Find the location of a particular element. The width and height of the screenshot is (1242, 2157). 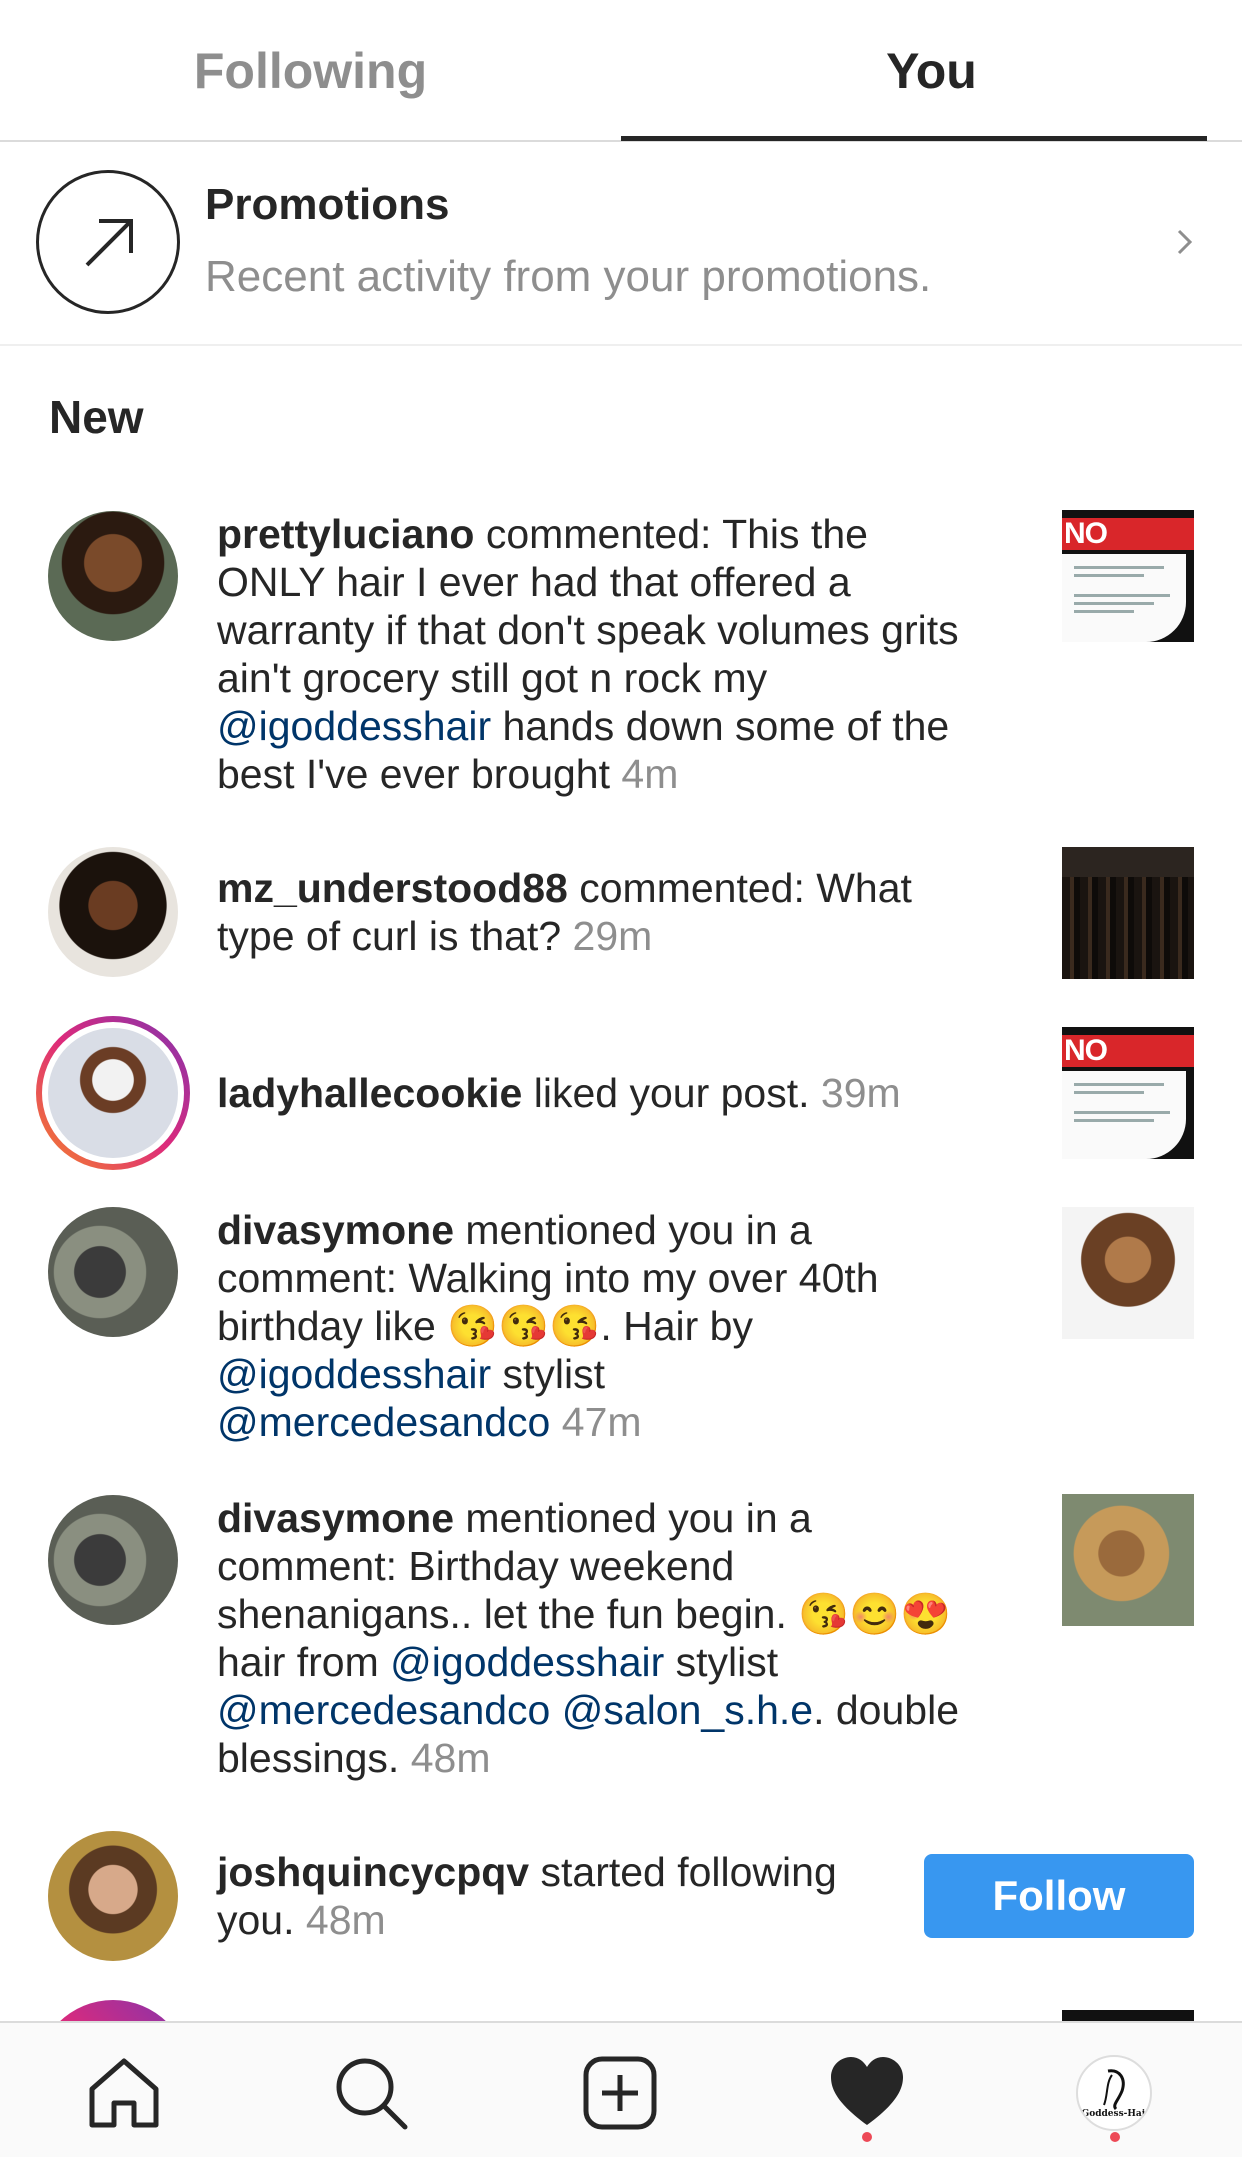

section-title-new: New is located at coordinates (96, 417).